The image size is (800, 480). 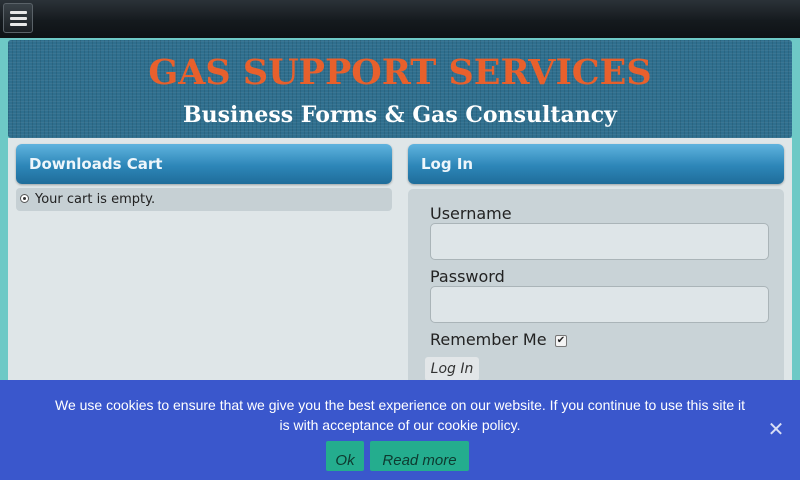 What do you see at coordinates (467, 276) in the screenshot?
I see `password-label: Password` at bounding box center [467, 276].